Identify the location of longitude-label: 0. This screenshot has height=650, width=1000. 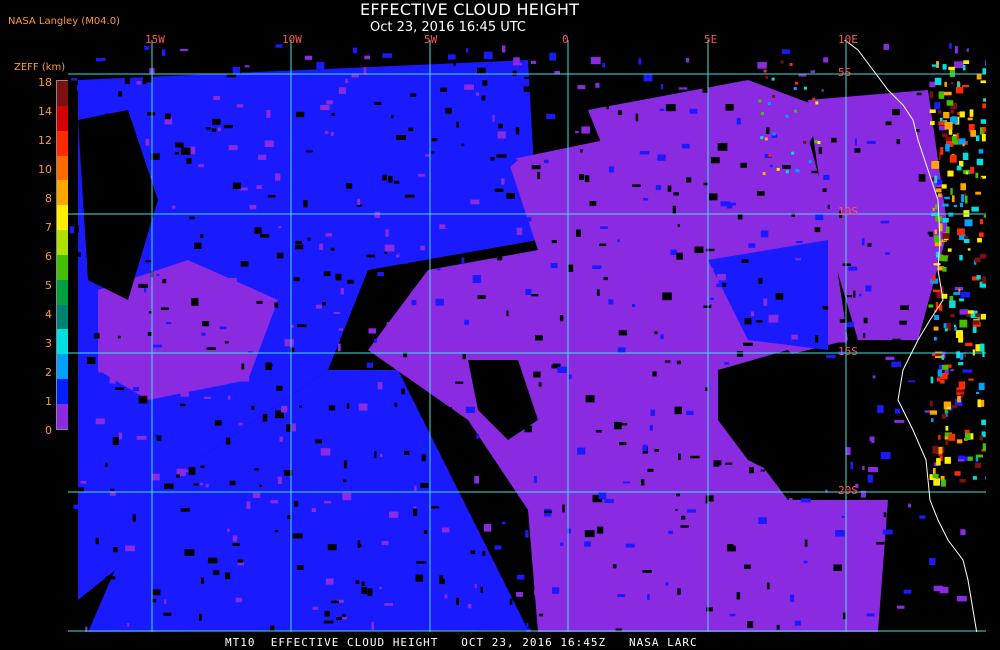
(565, 39).